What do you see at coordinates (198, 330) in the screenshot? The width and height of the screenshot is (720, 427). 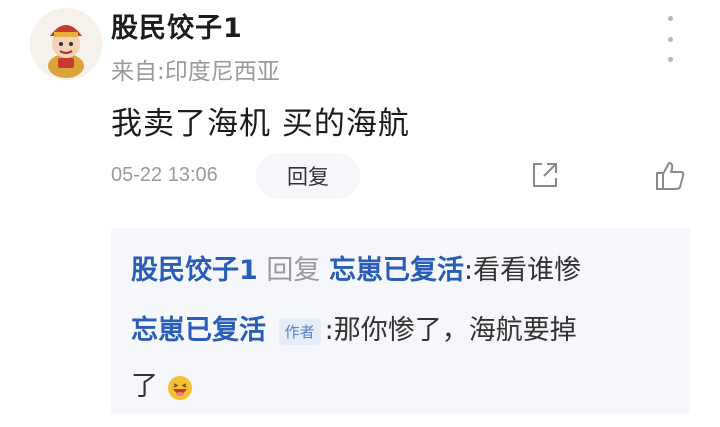 I see `reply-from-username: 忘崽已复活` at bounding box center [198, 330].